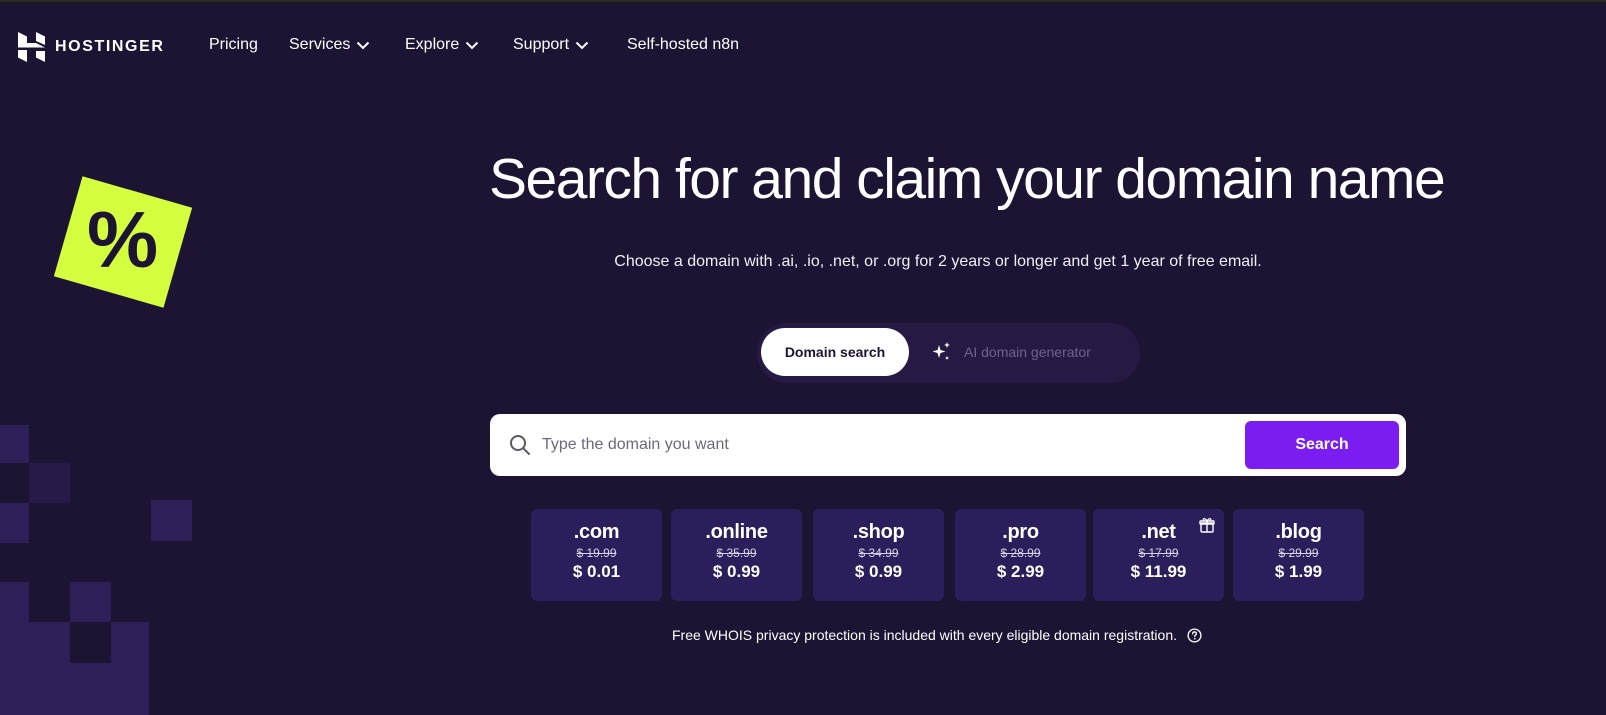  Describe the element at coordinates (878, 532) in the screenshot. I see `tld-name: .shop` at that location.